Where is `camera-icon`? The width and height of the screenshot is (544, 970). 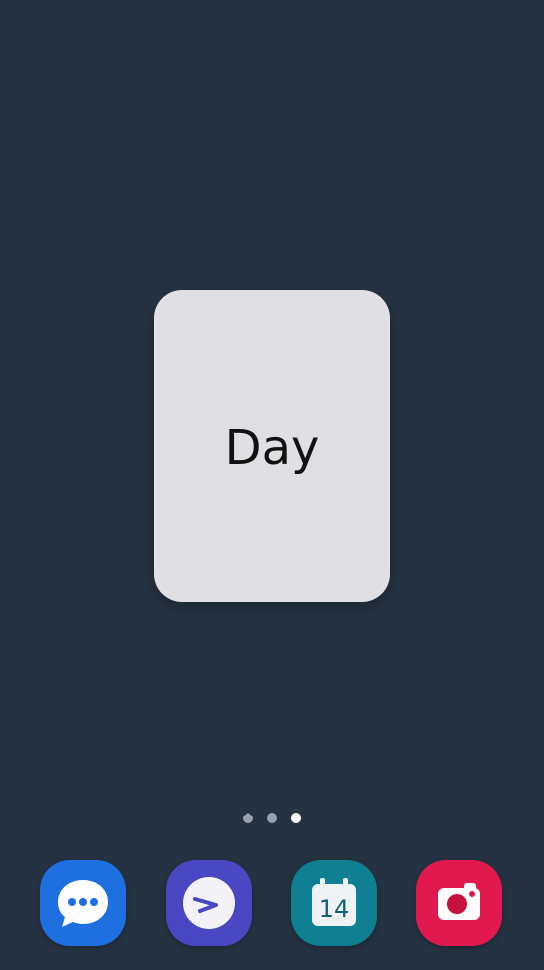
camera-icon is located at coordinates (459, 901).